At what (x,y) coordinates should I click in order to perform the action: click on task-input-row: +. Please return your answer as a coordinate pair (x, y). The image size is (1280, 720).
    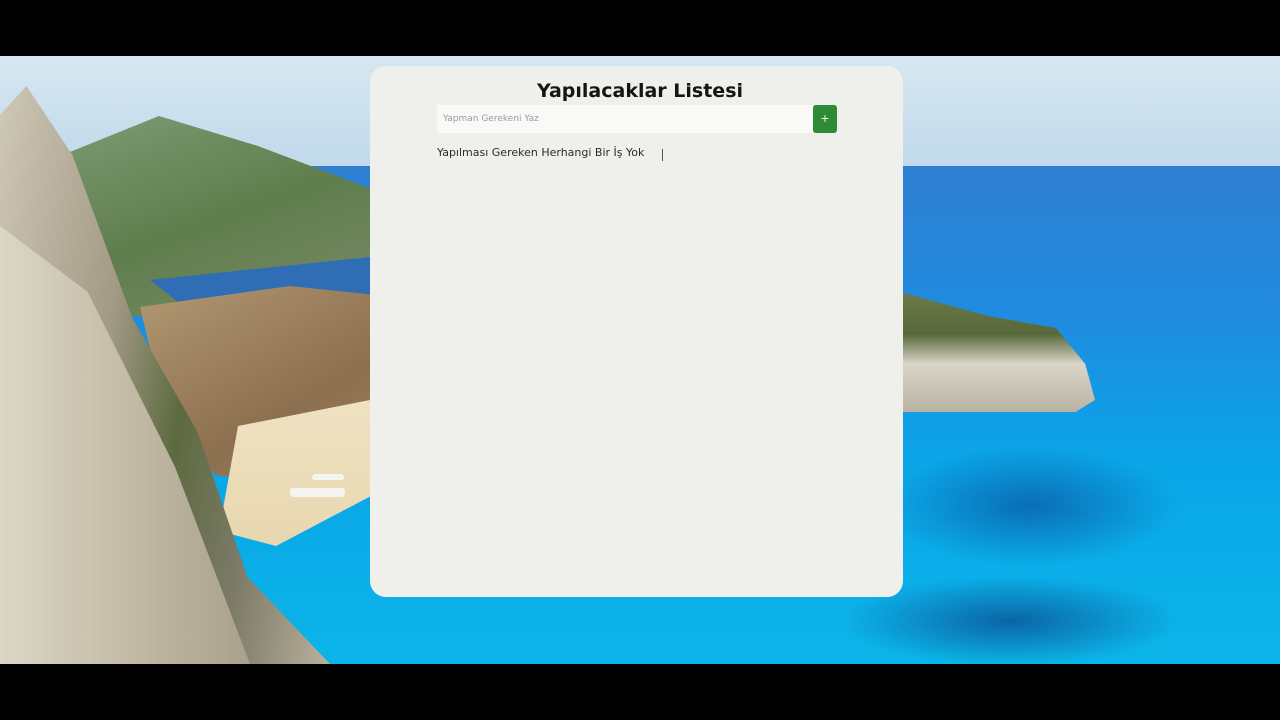
    Looking at the image, I should click on (637, 119).